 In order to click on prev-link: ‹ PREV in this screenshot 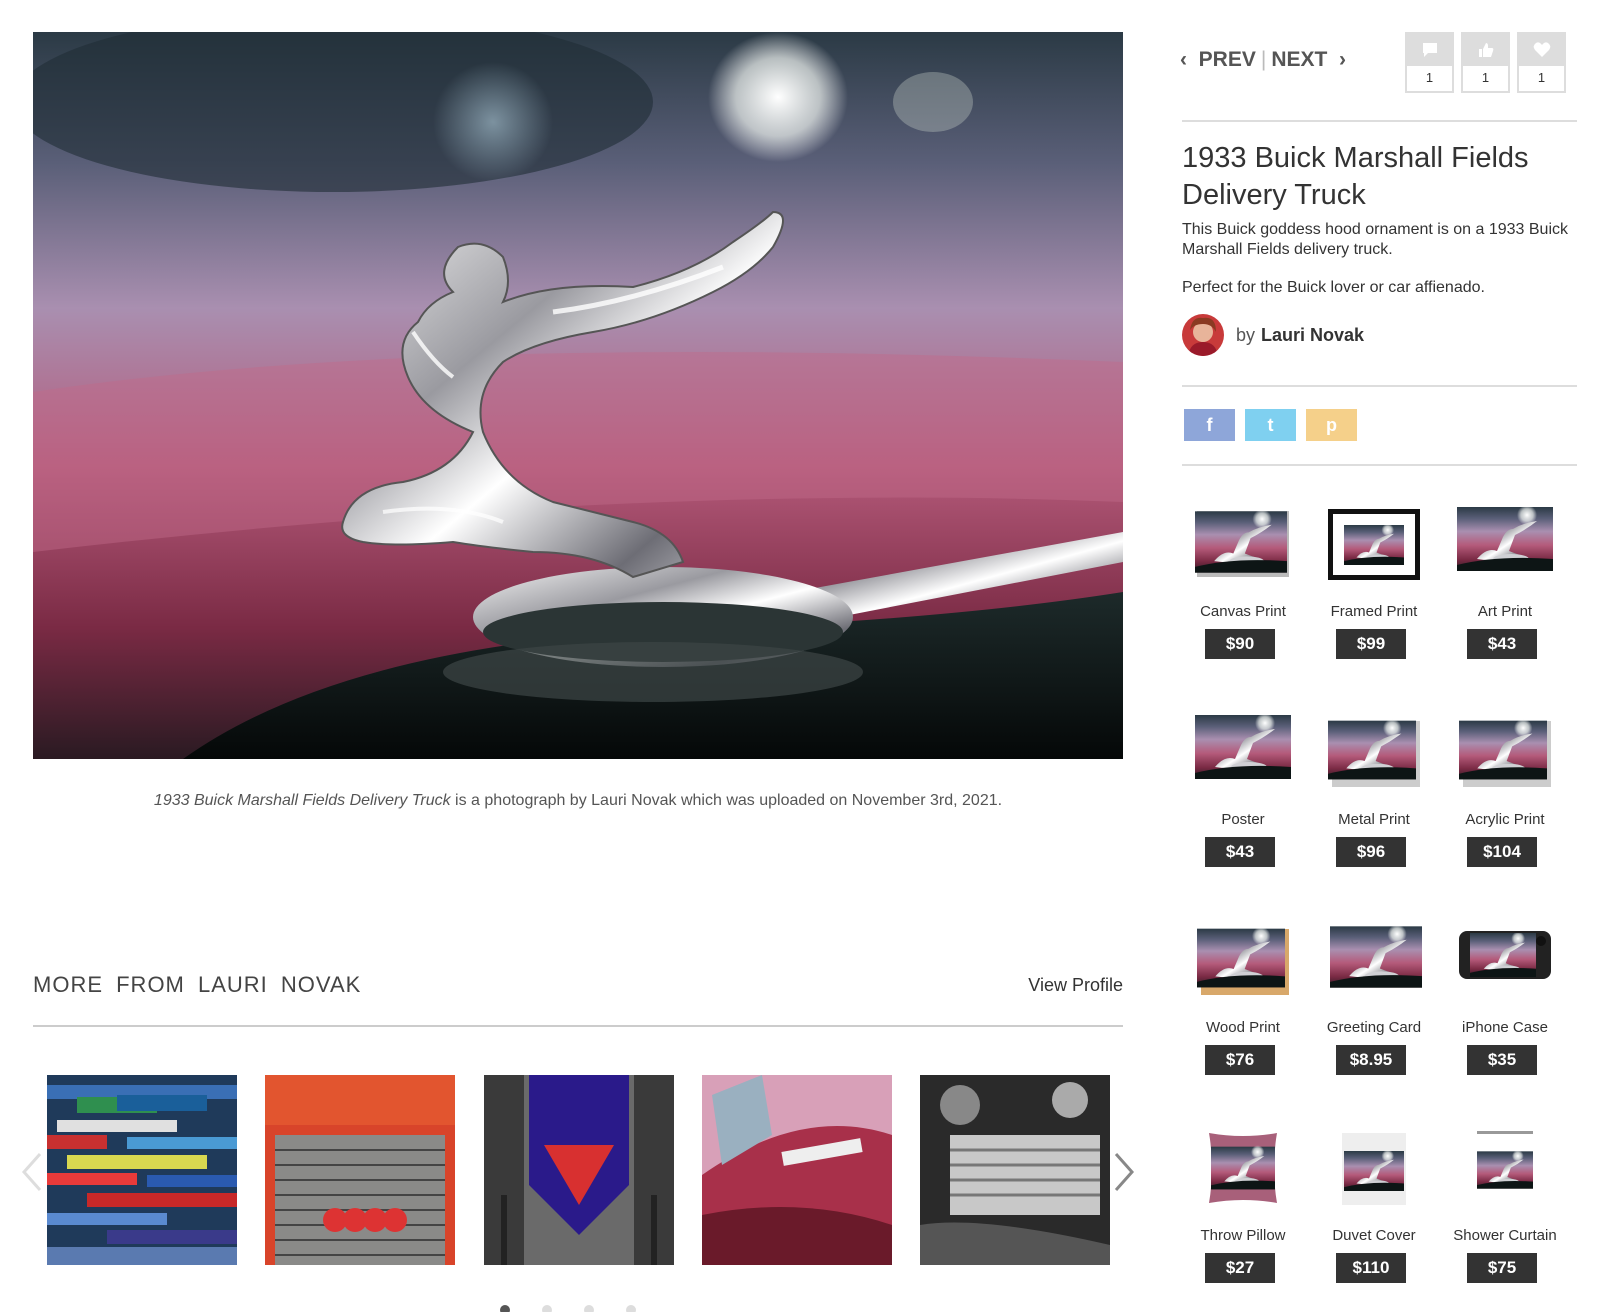, I will do `click(1218, 59)`.